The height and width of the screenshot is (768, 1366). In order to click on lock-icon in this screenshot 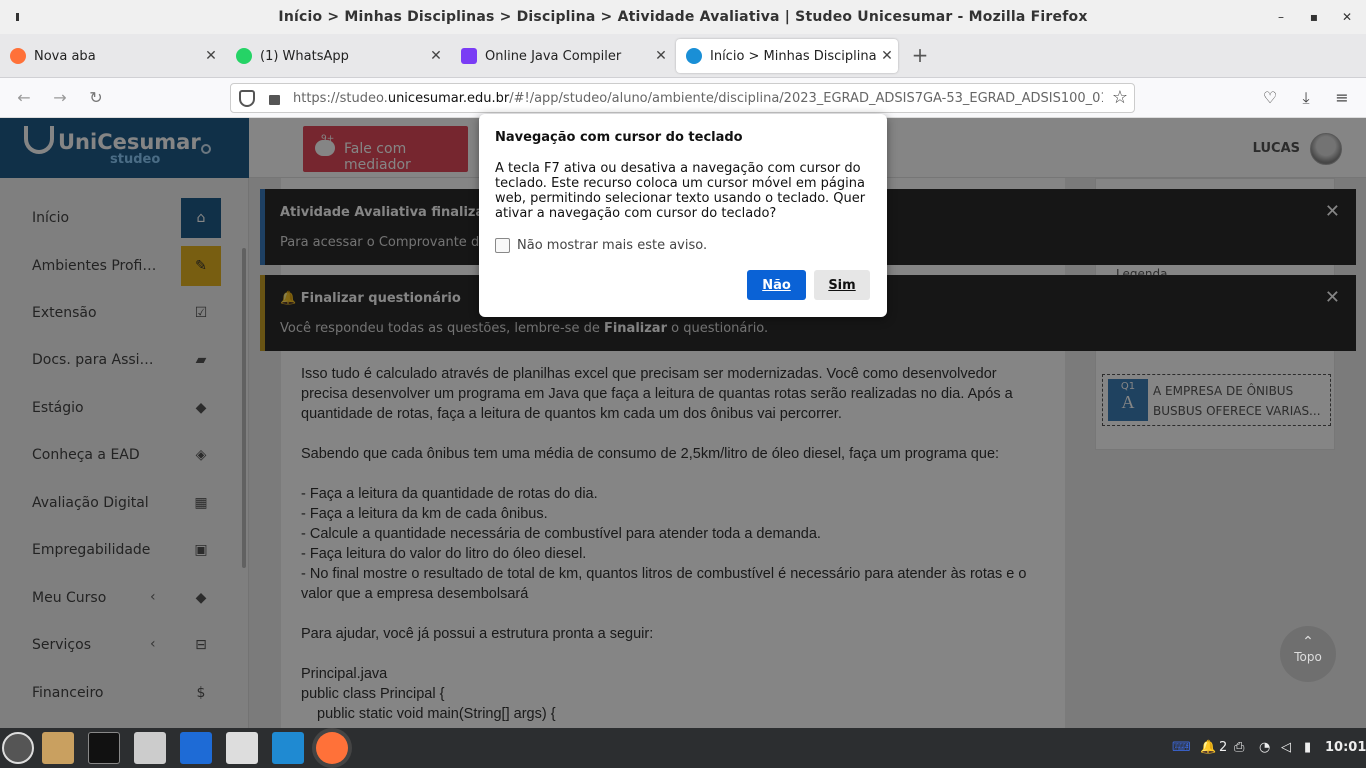, I will do `click(274, 100)`.